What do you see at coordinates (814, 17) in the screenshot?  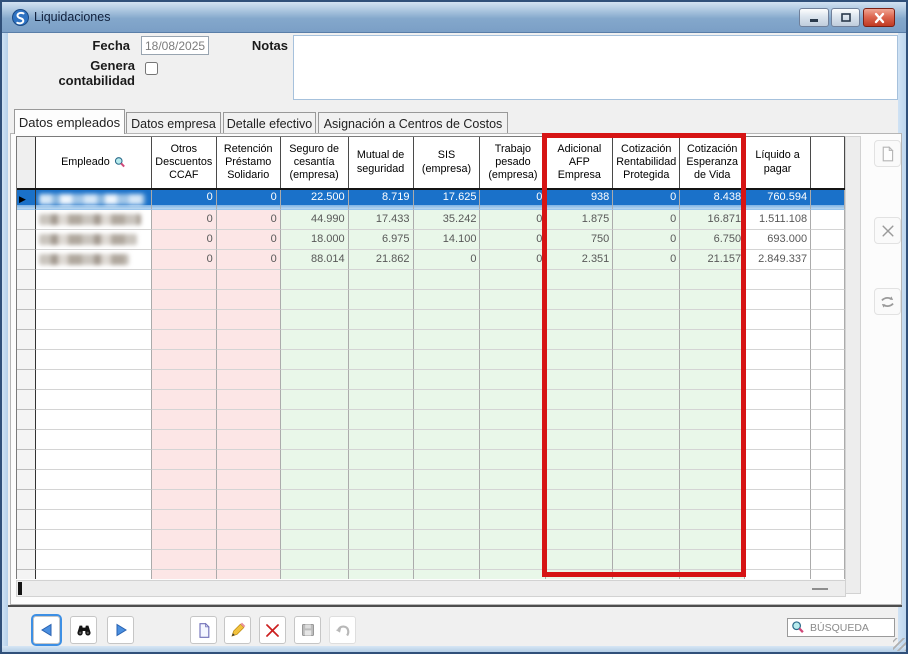 I see `minimize-button` at bounding box center [814, 17].